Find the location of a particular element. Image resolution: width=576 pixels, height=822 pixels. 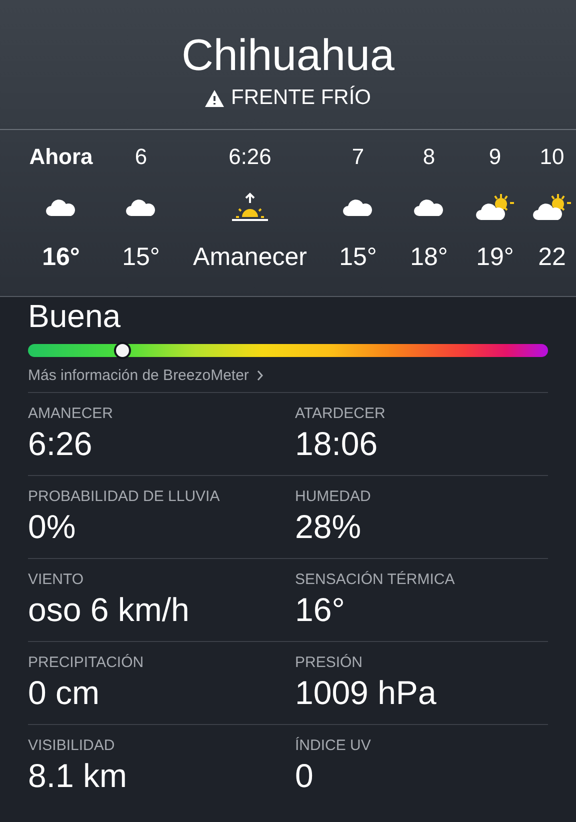

detail-value: oso 6 km/h is located at coordinates (109, 610).